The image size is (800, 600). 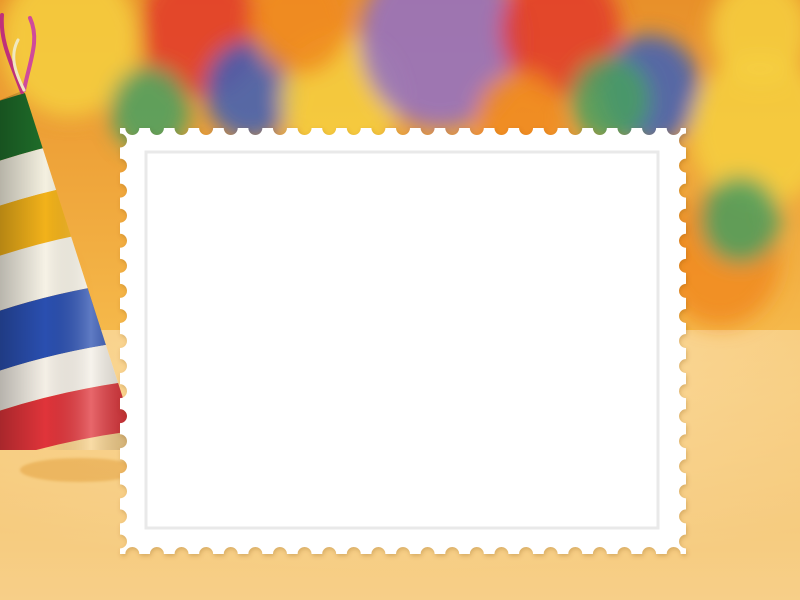 I want to click on balloon, so click(x=740, y=220).